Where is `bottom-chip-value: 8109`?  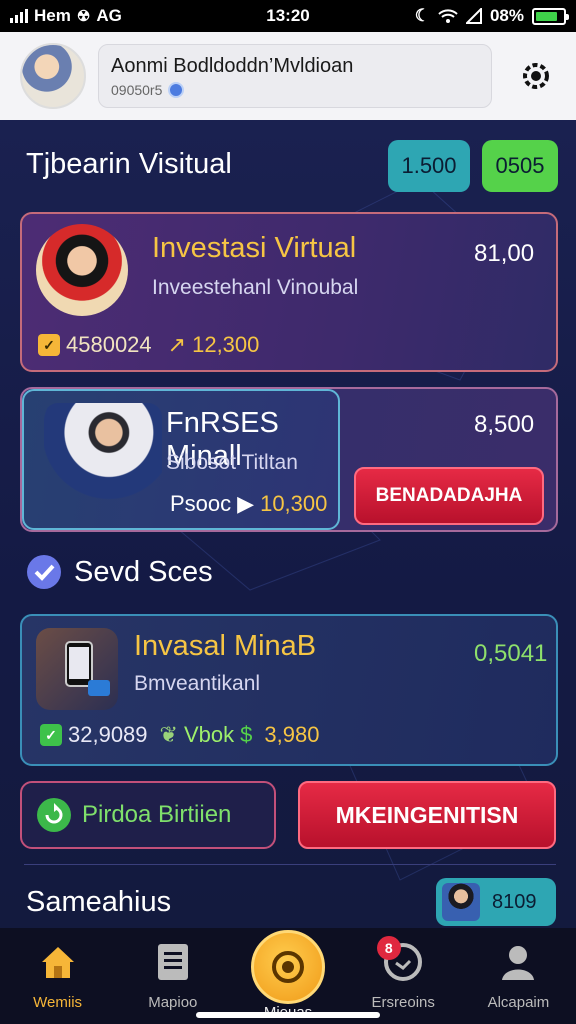 bottom-chip-value: 8109 is located at coordinates (514, 901).